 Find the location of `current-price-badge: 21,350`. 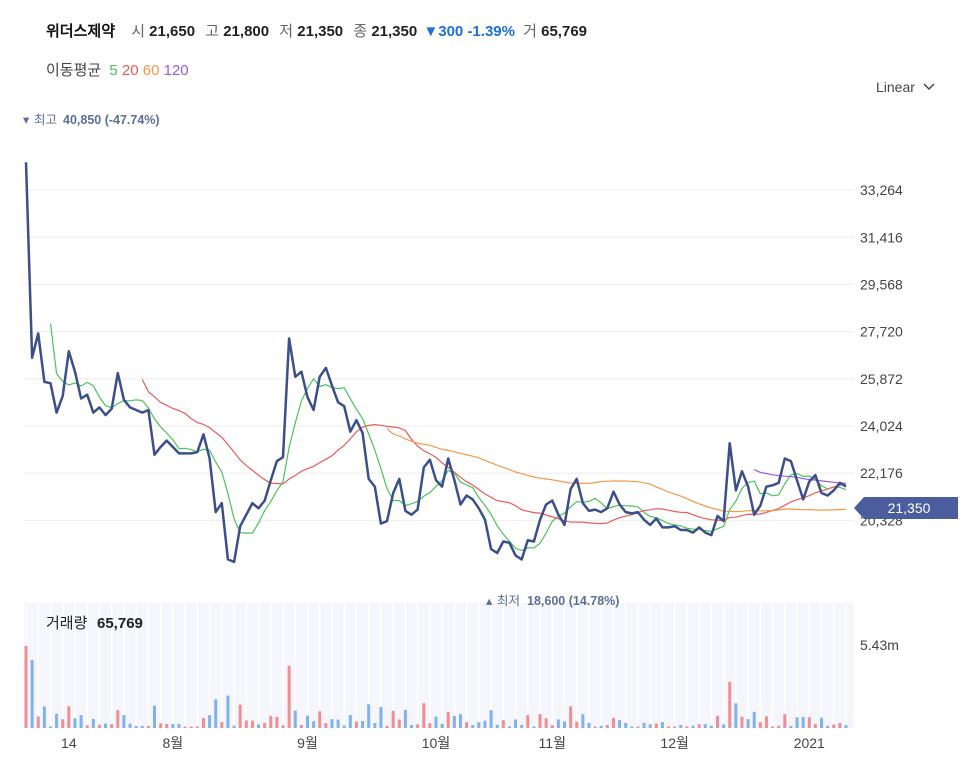

current-price-badge: 21,350 is located at coordinates (906, 508).